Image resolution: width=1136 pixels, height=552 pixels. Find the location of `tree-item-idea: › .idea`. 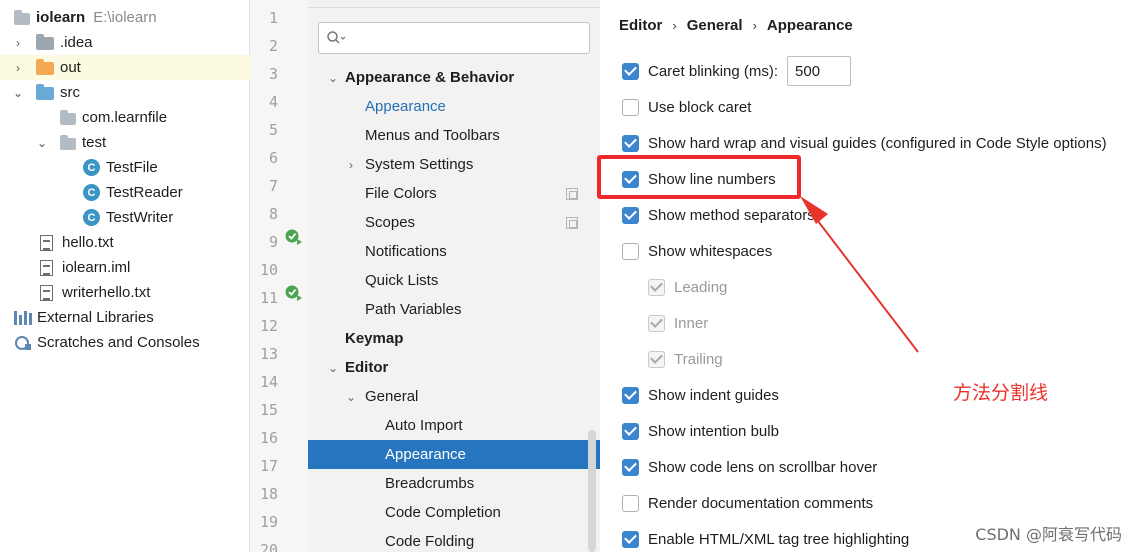

tree-item-idea: › .idea is located at coordinates (125, 42).